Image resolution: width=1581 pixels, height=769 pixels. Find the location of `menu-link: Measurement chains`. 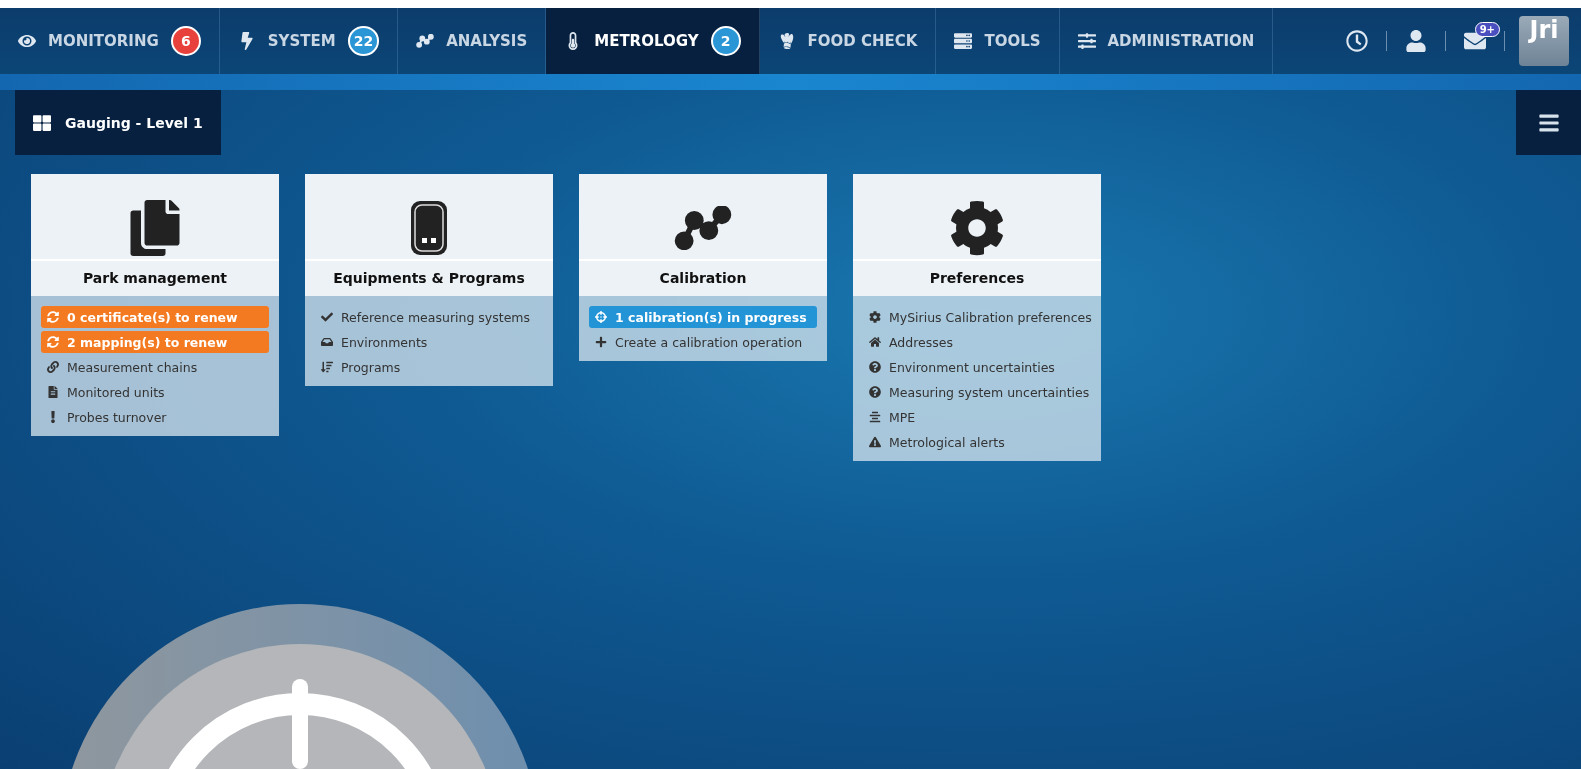

menu-link: Measurement chains is located at coordinates (155, 367).